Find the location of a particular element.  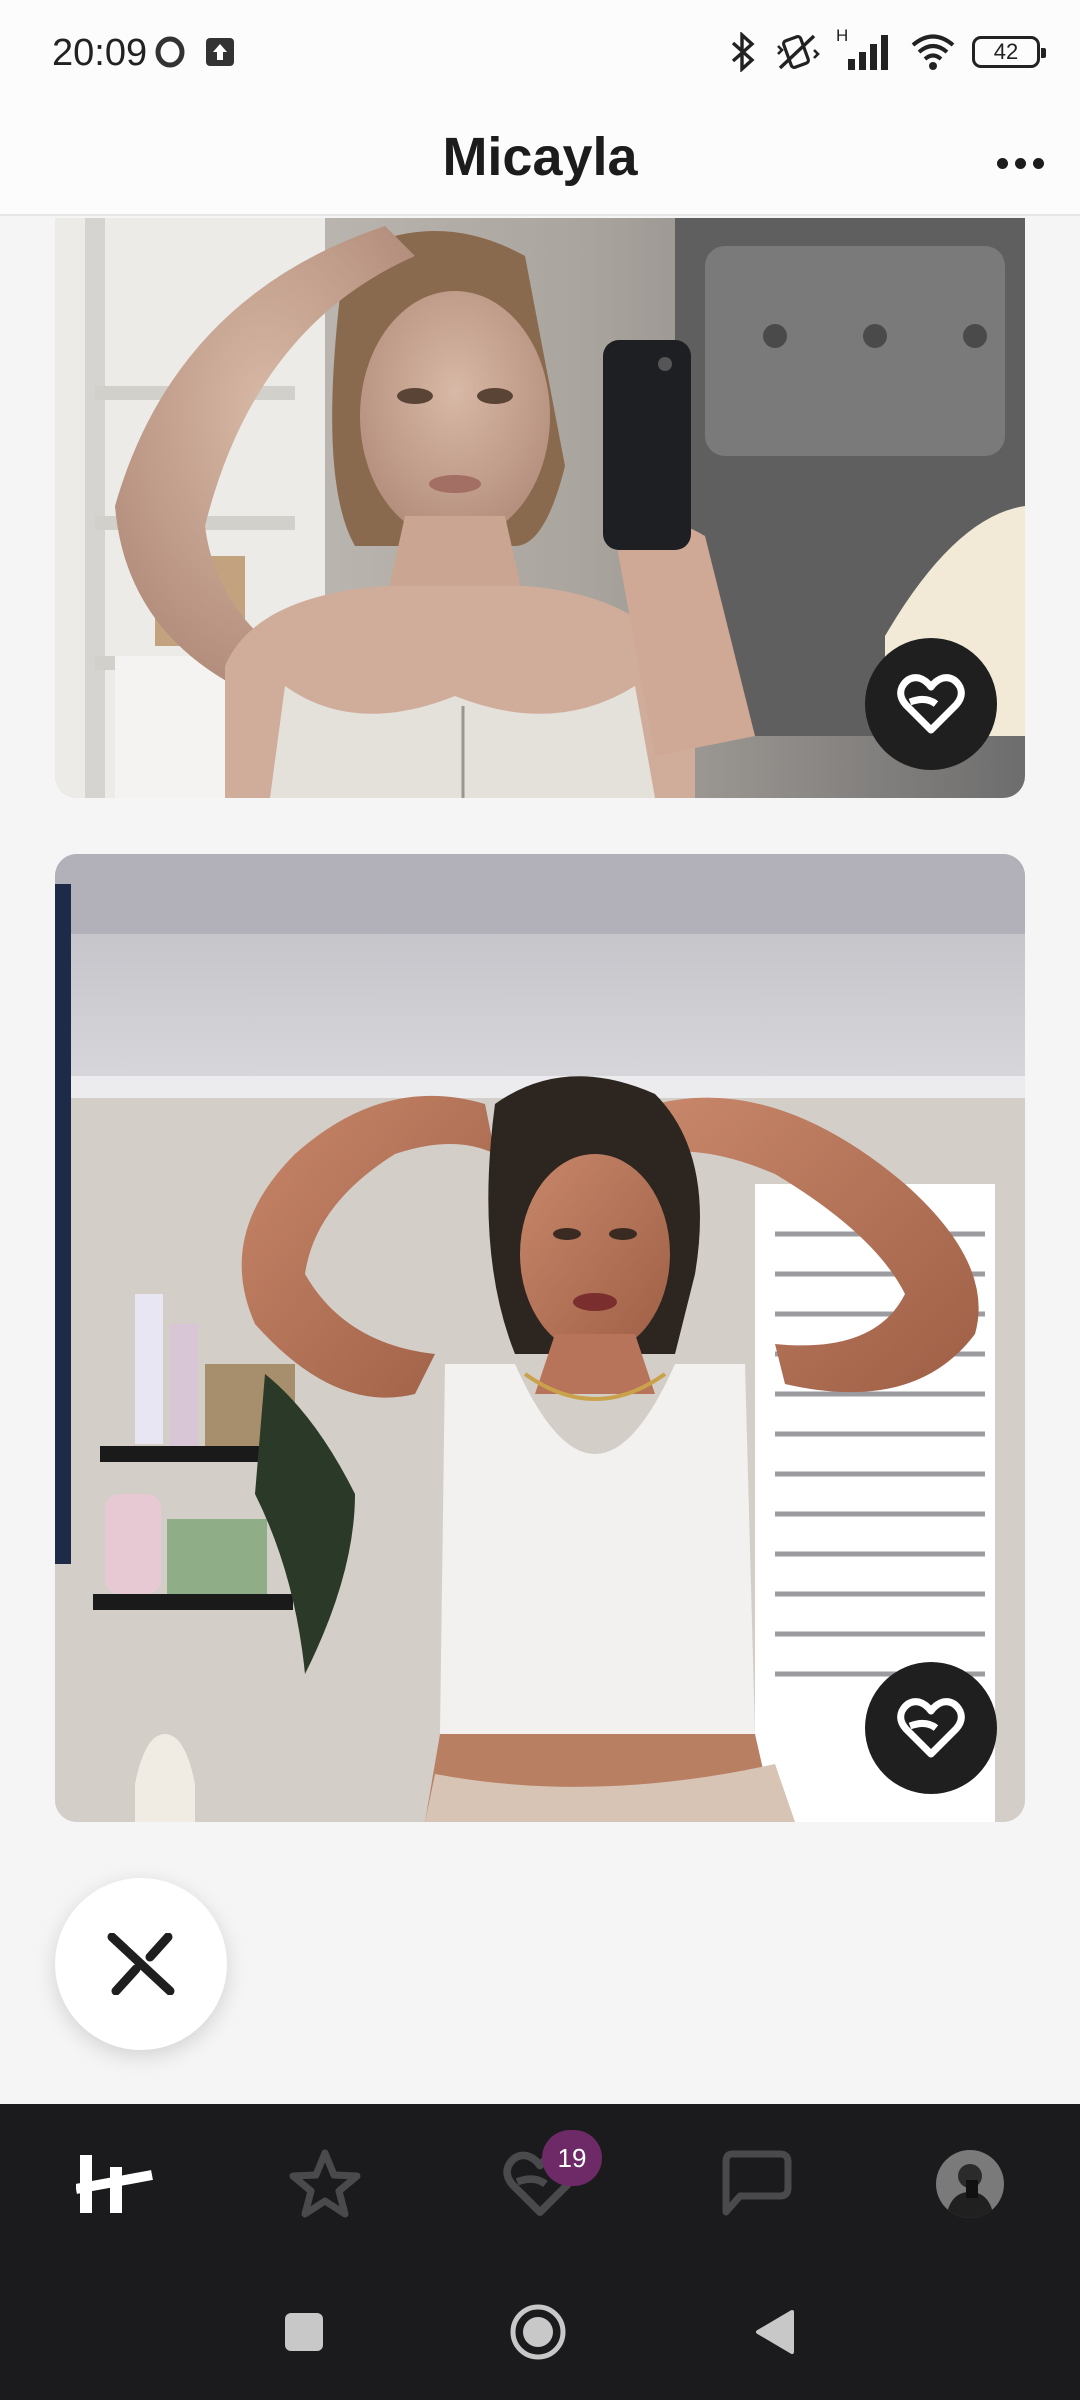

system-navigation is located at coordinates (540, 2332).